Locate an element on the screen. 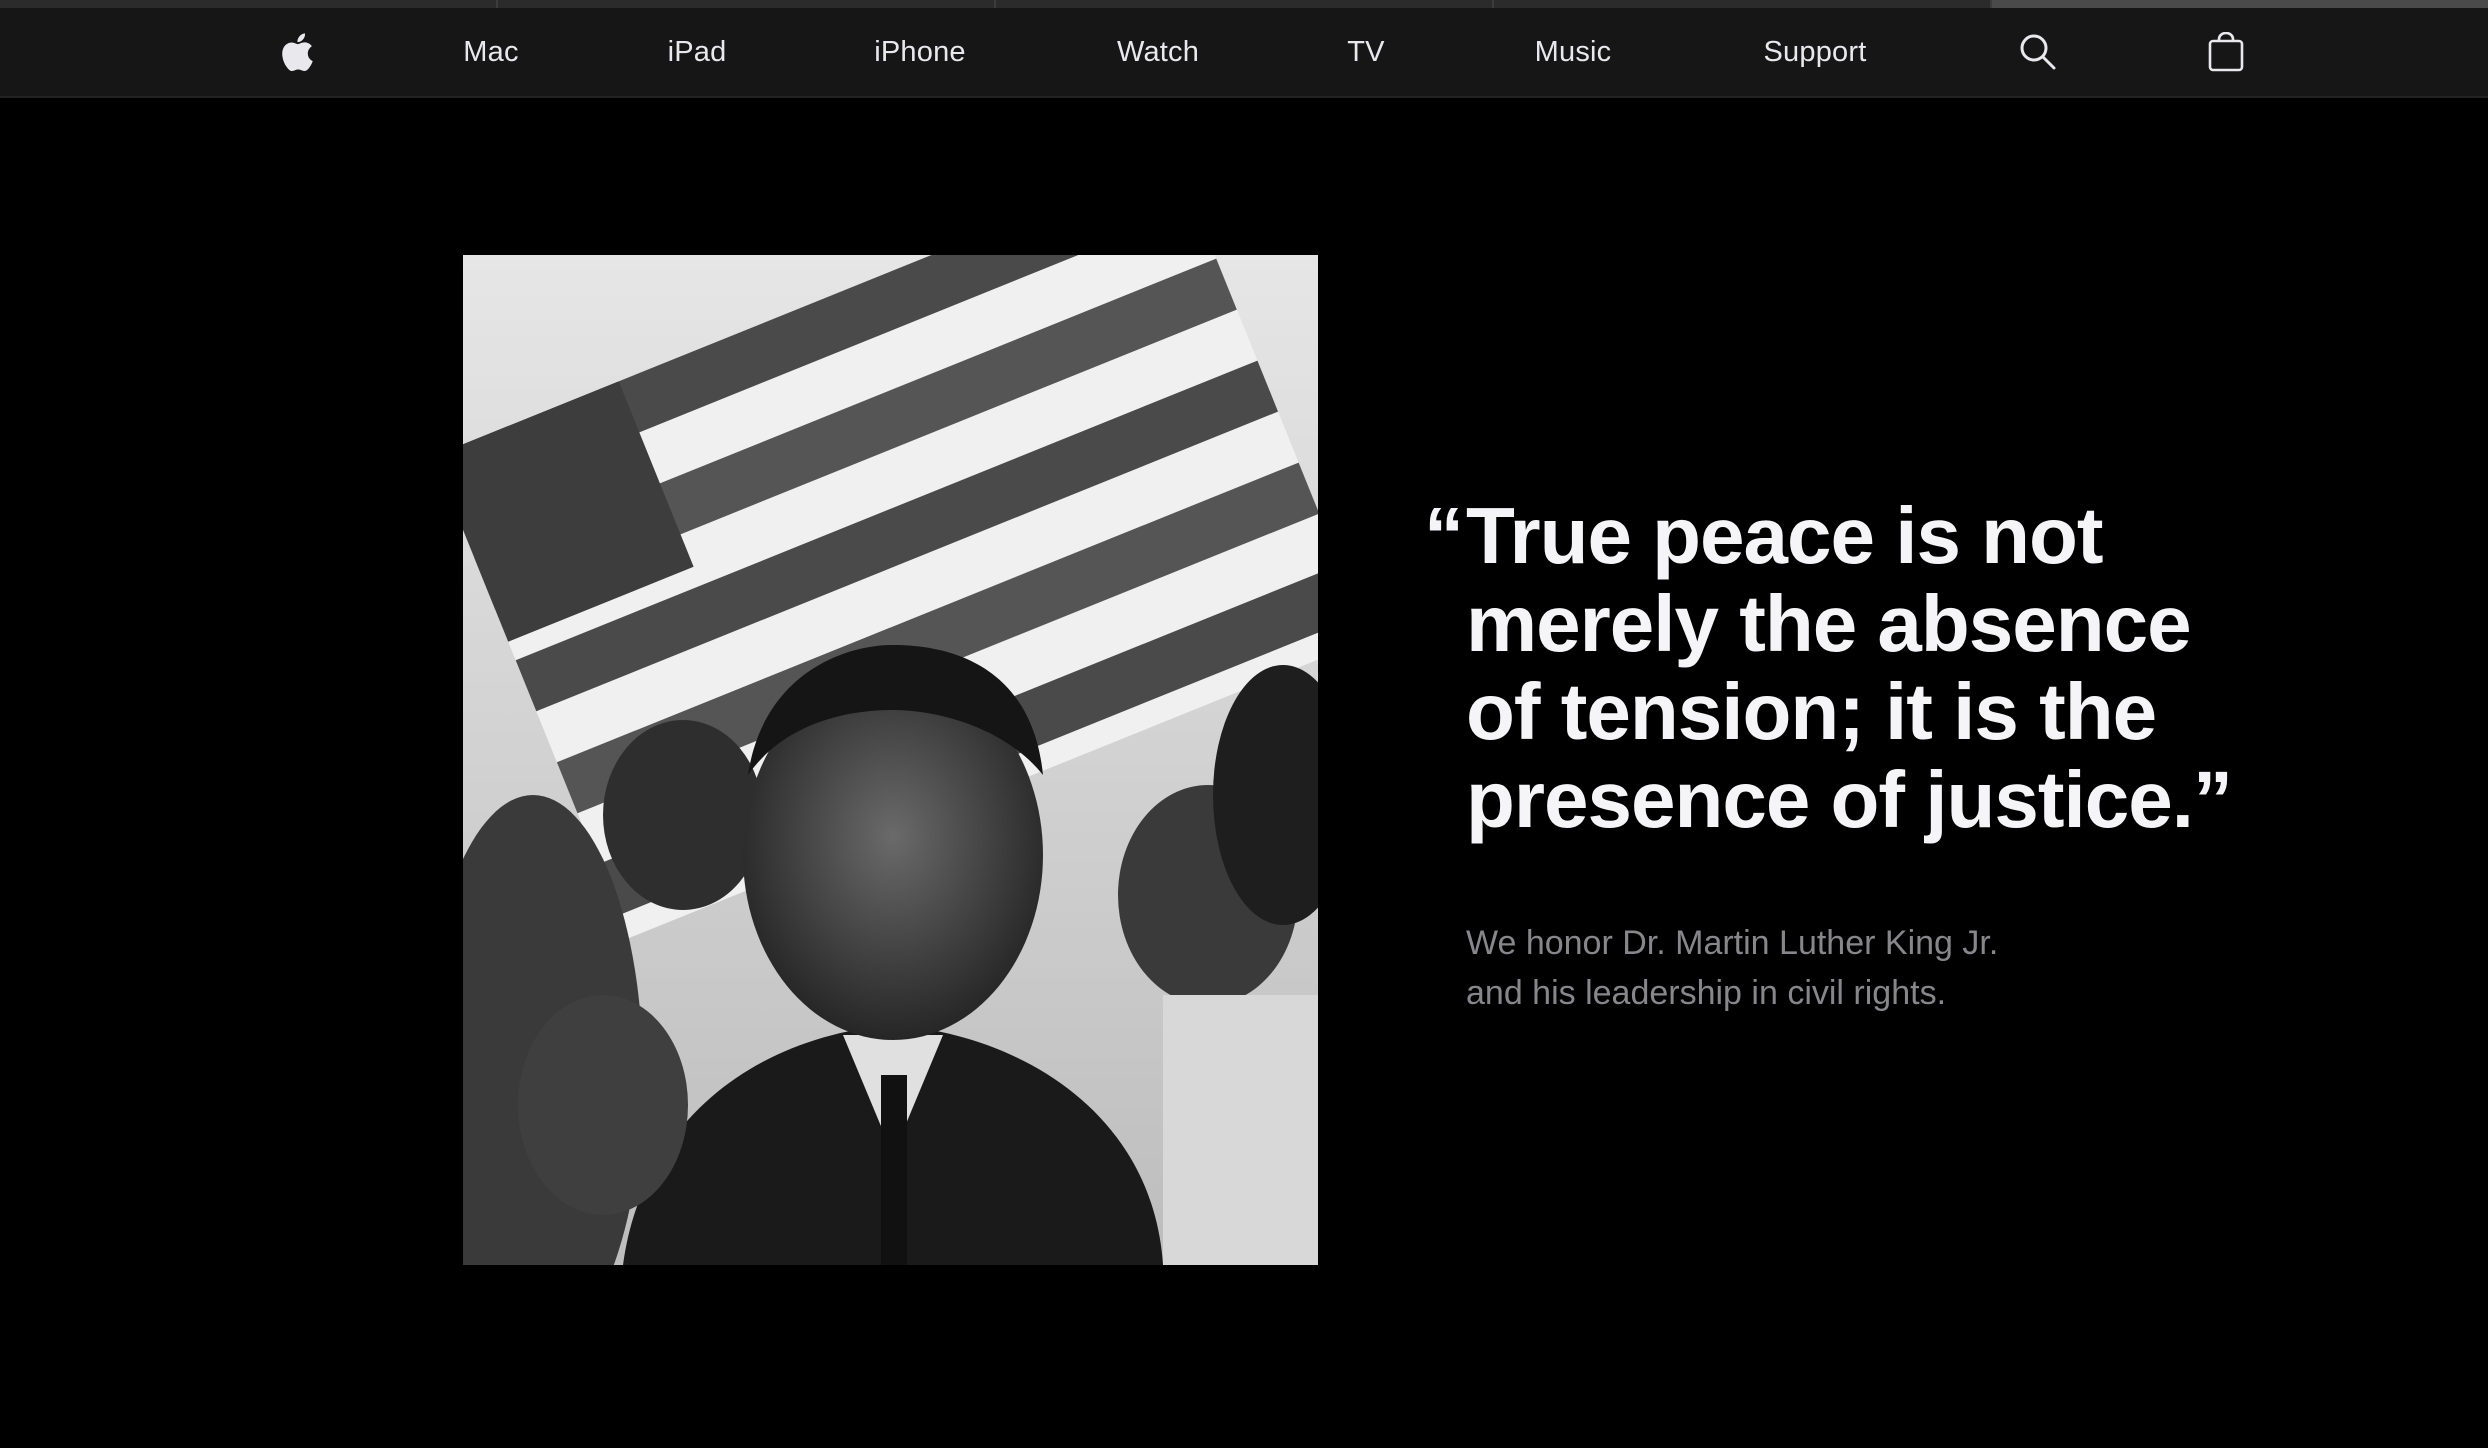 The width and height of the screenshot is (2488, 1448). nav-item-support: Support is located at coordinates (1815, 52).